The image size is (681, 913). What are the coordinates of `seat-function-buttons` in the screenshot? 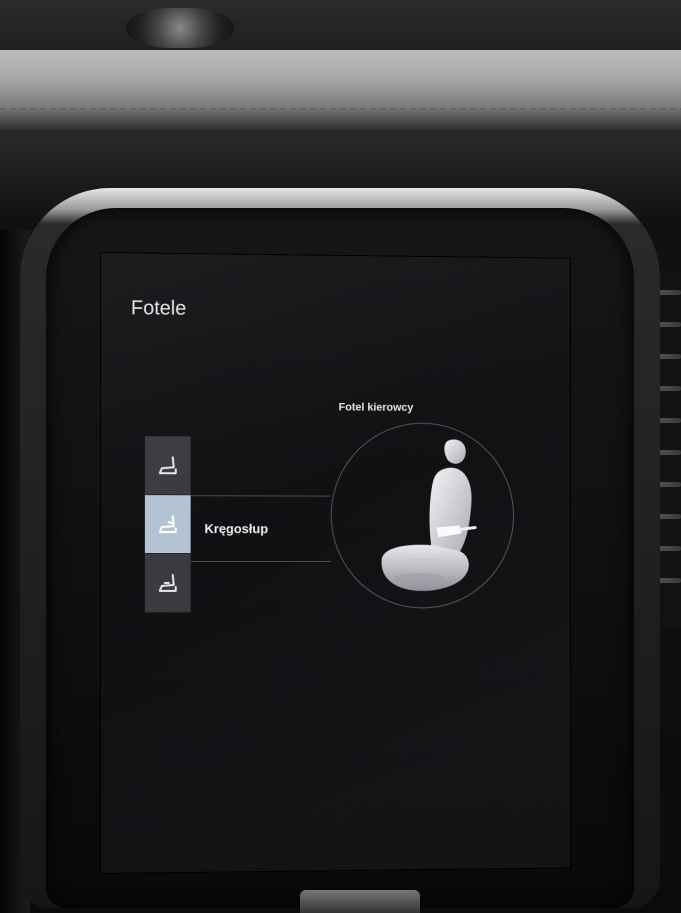 It's located at (167, 524).